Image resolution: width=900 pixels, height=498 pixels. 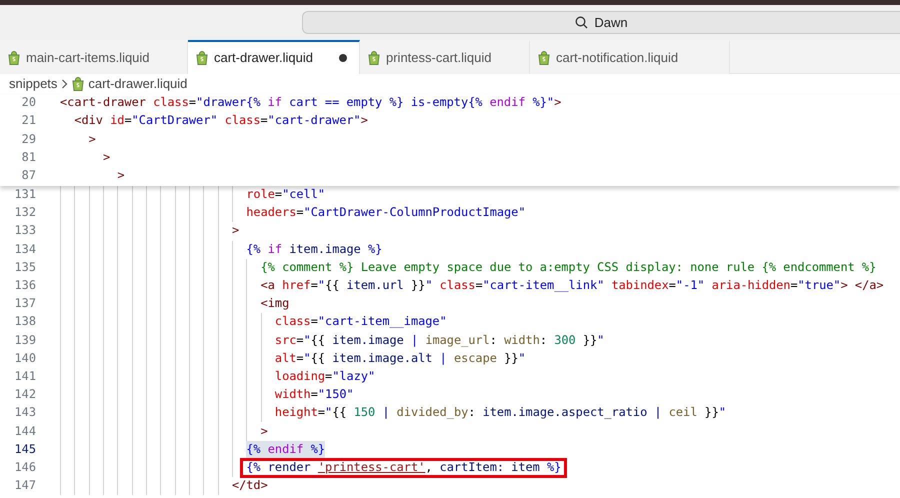 What do you see at coordinates (325, 376) in the screenshot?
I see `code-line: loading="lazy"` at bounding box center [325, 376].